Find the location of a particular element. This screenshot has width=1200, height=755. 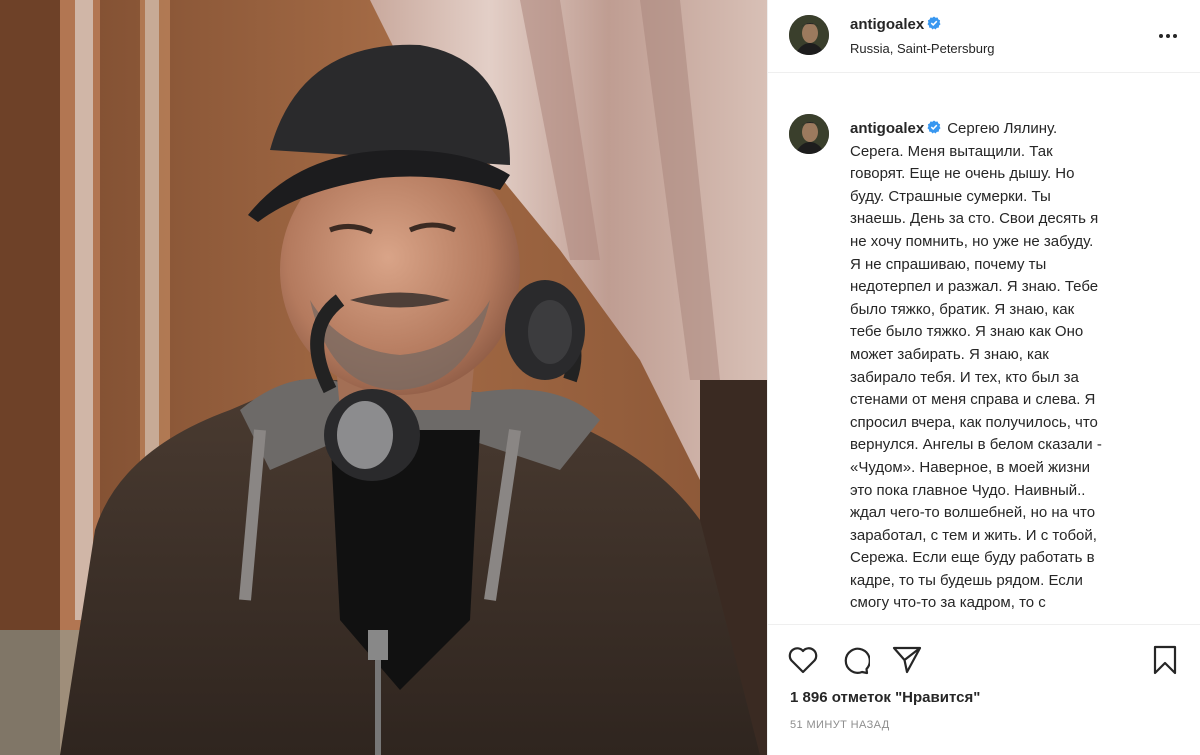

post-author-username: antigoalex is located at coordinates (895, 24).